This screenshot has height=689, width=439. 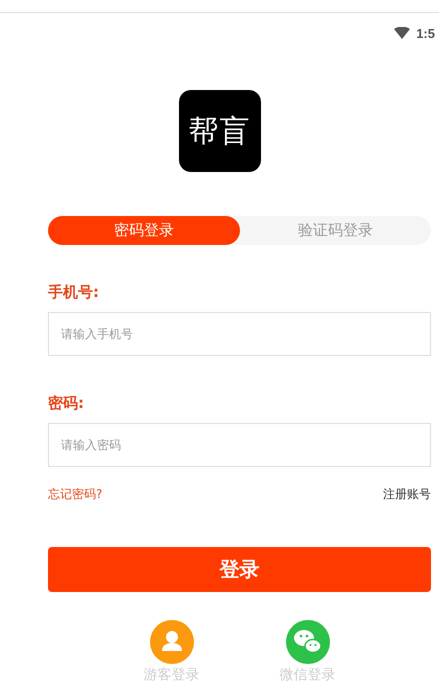 What do you see at coordinates (75, 494) in the screenshot?
I see `forgot-password-link: 忘记密码?` at bounding box center [75, 494].